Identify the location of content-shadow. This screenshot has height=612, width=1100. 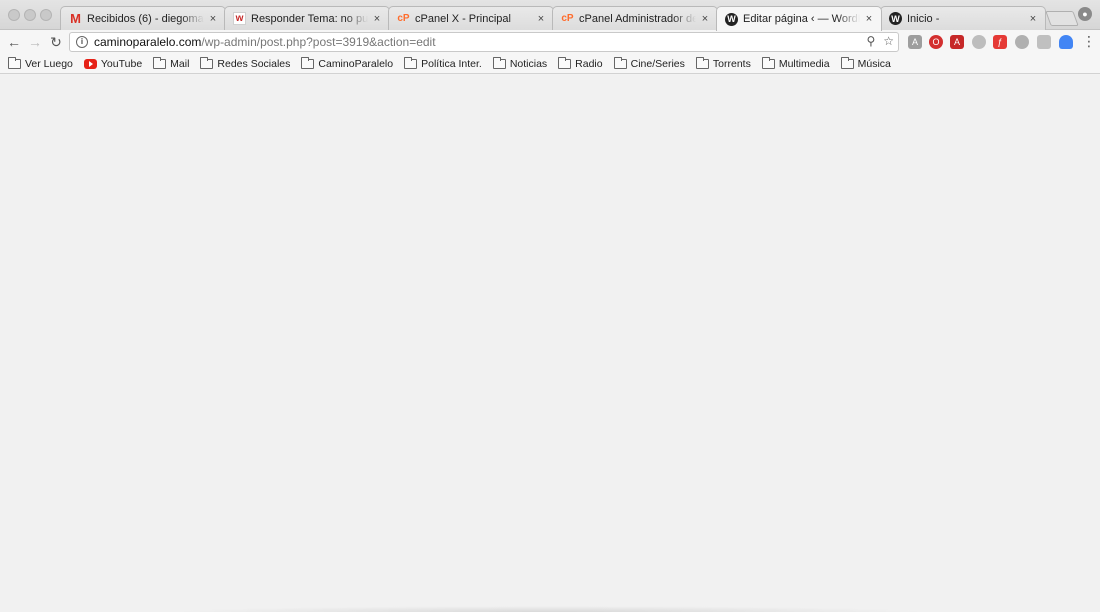
(550, 609).